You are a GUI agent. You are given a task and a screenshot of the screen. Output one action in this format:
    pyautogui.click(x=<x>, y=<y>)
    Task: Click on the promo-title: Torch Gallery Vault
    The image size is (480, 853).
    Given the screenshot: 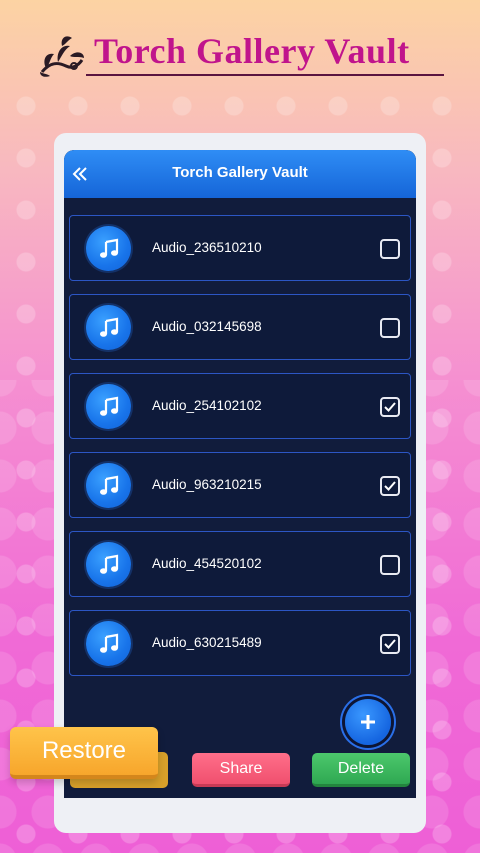 What is the action you would take?
    pyautogui.click(x=252, y=51)
    